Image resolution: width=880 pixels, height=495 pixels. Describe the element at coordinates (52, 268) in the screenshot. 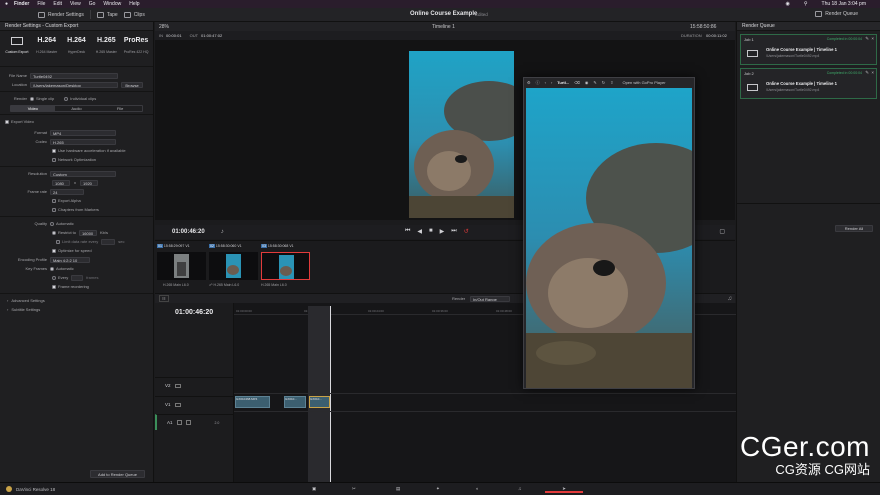

I see `kf-auto-radio` at that location.